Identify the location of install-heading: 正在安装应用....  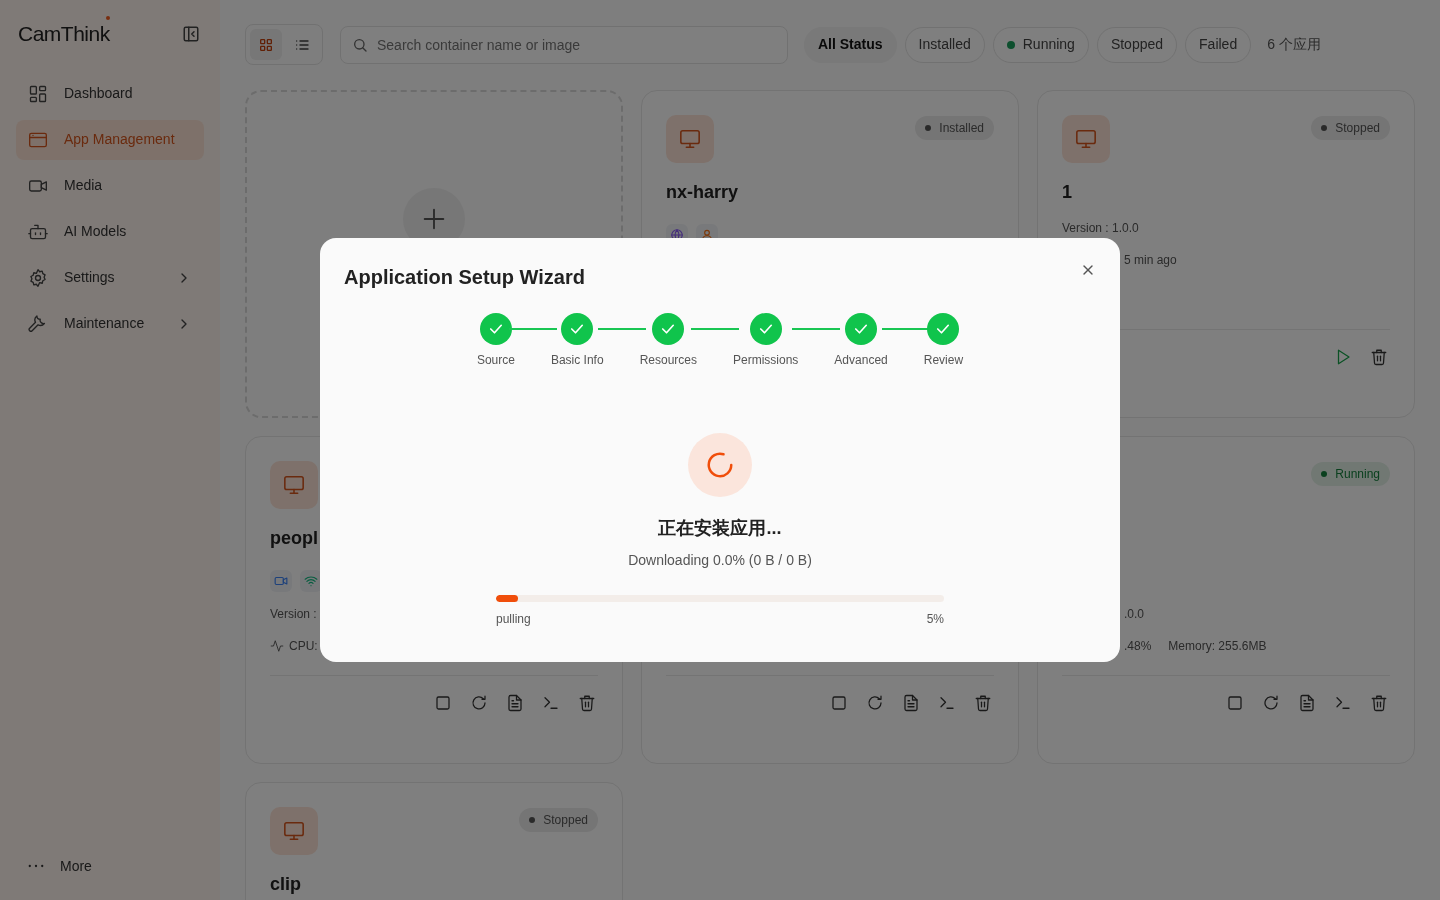
(720, 528).